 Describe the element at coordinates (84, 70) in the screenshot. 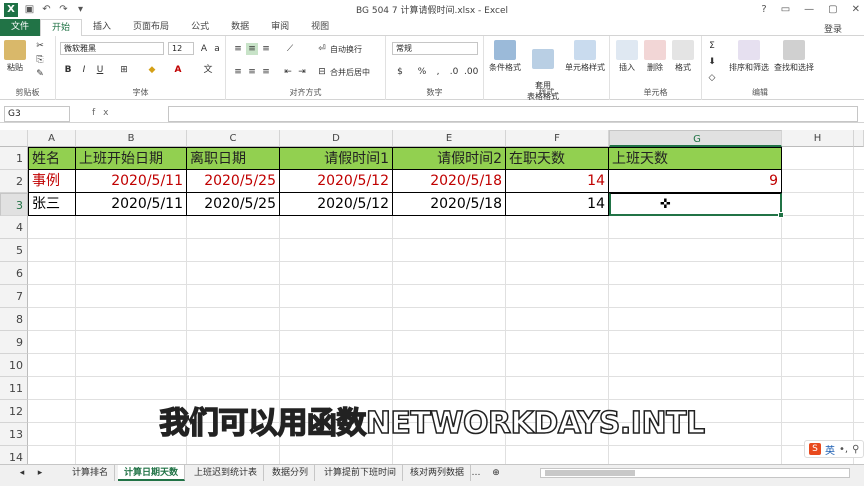

I see `italic-icon: I` at that location.